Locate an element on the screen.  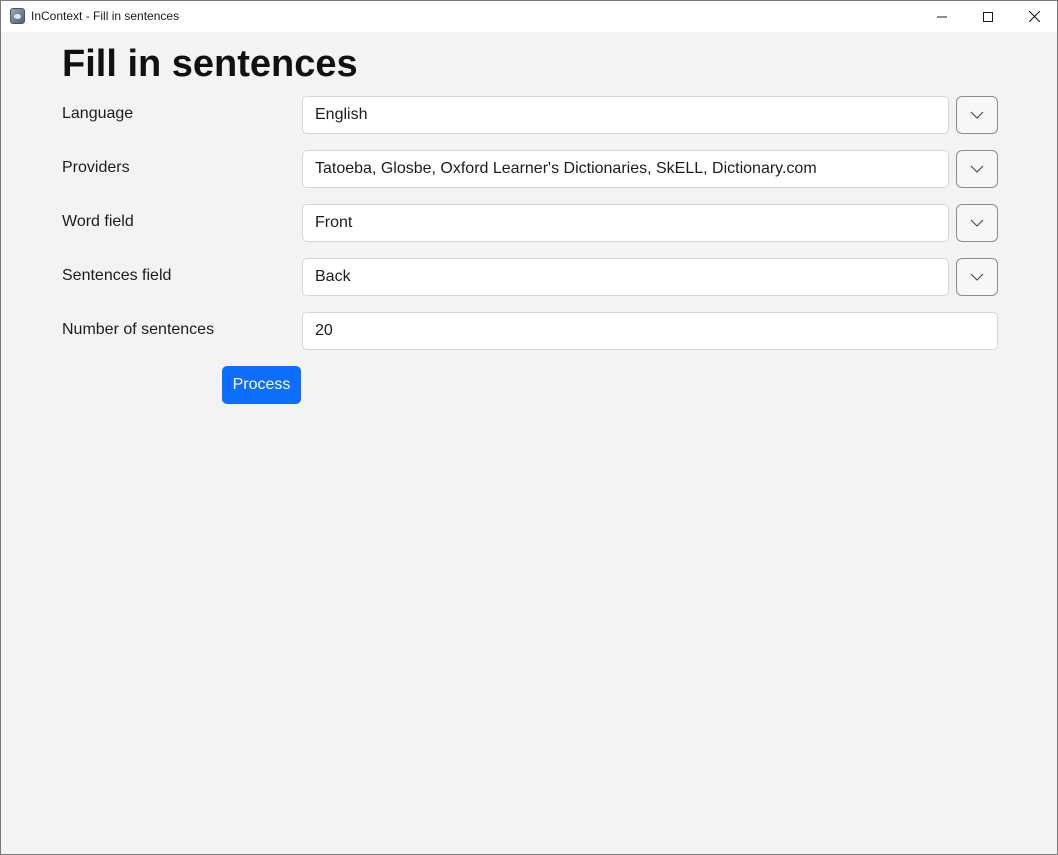
word-field-select: Front is located at coordinates (625, 223).